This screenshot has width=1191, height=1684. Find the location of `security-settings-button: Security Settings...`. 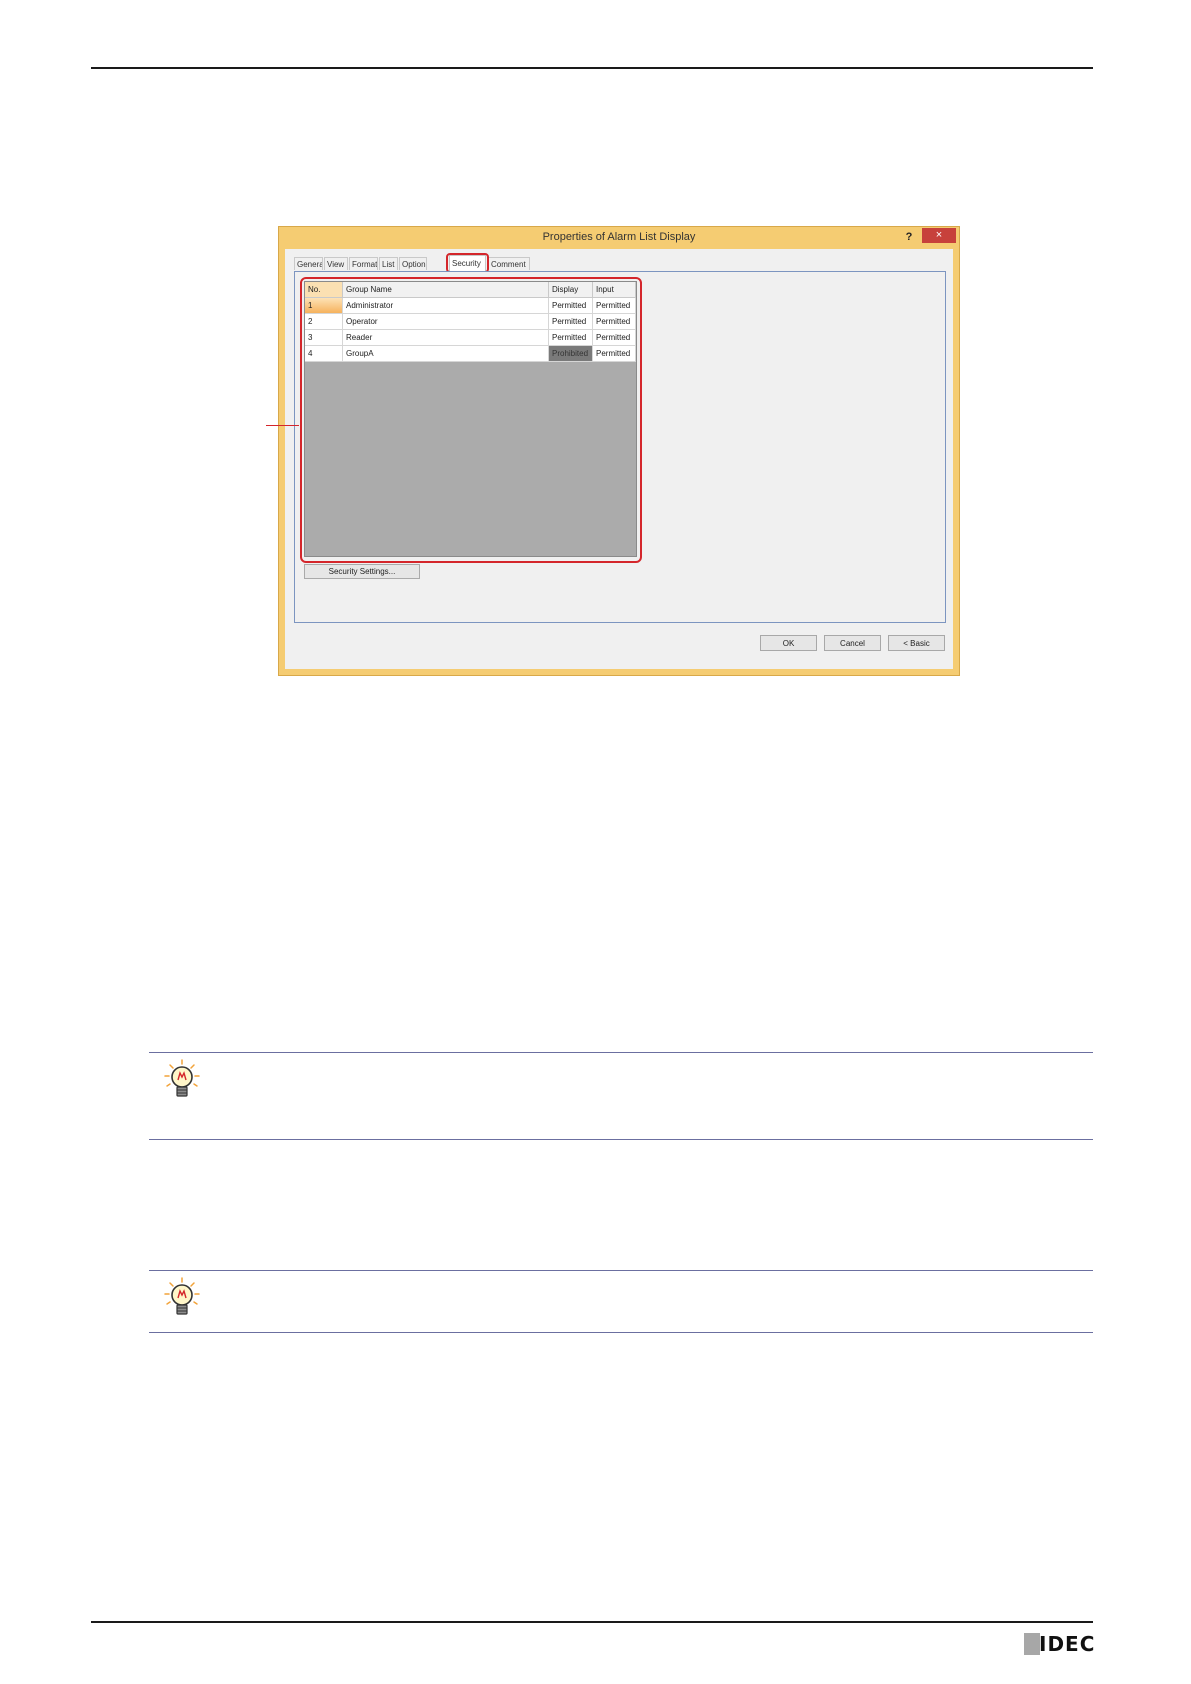

security-settings-button: Security Settings... is located at coordinates (362, 571).